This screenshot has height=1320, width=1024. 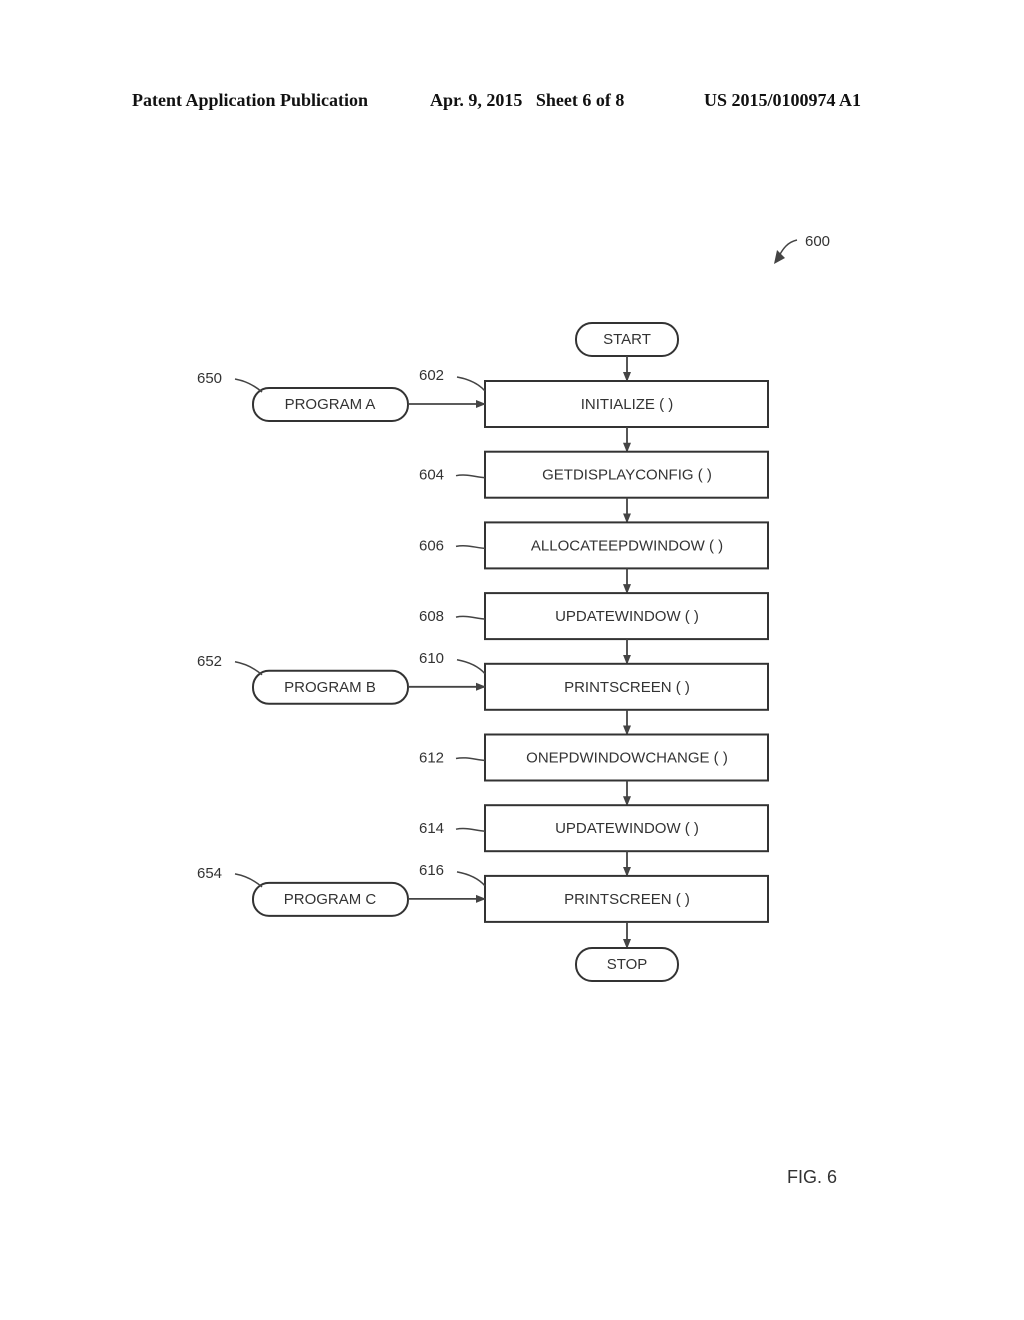 I want to click on process-step: PRINTSCREEN ( ) 610, so click(x=594, y=693).